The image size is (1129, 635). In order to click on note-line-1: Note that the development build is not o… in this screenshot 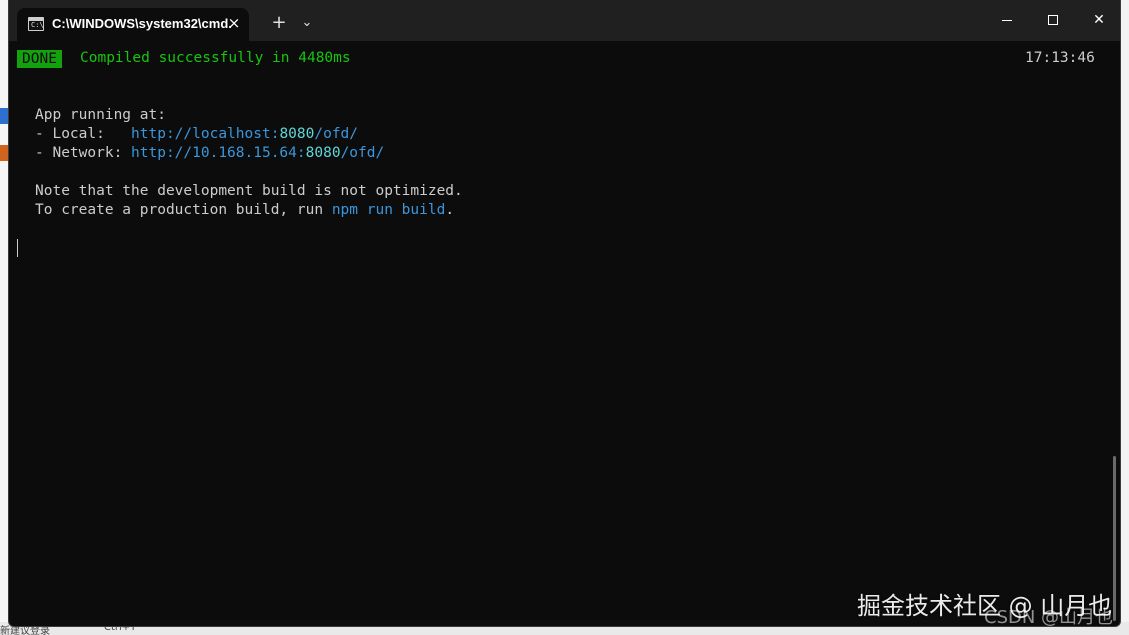, I will do `click(249, 191)`.